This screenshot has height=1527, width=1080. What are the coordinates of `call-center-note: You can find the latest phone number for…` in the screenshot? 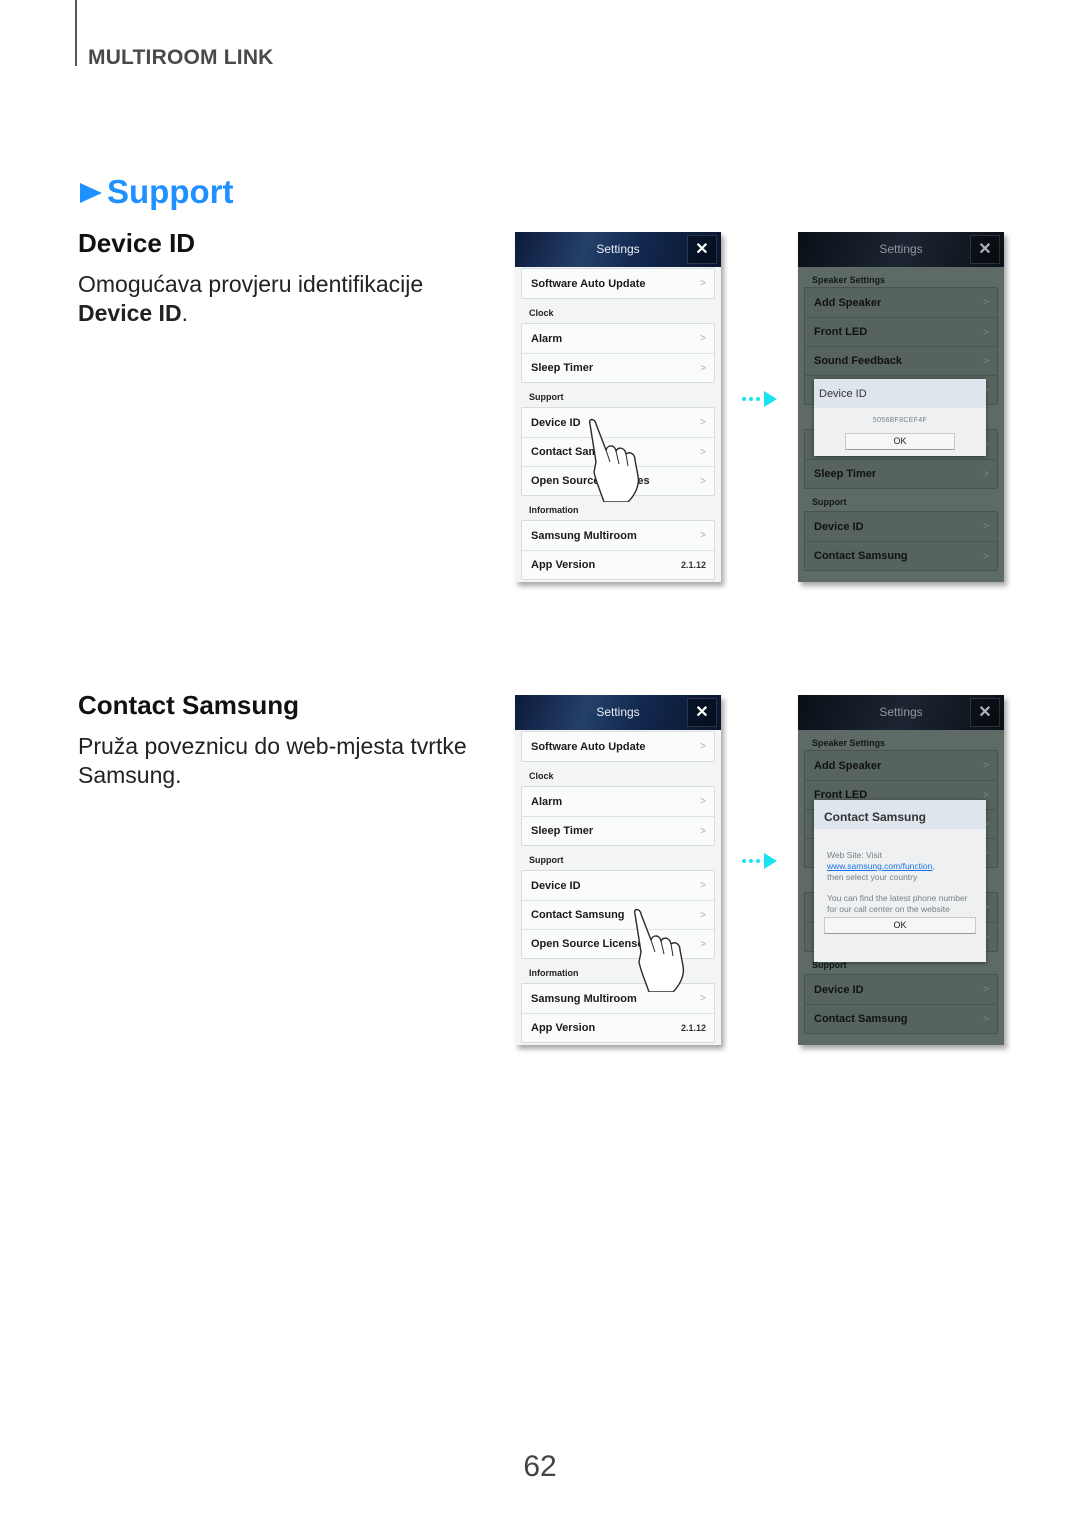 It's located at (897, 903).